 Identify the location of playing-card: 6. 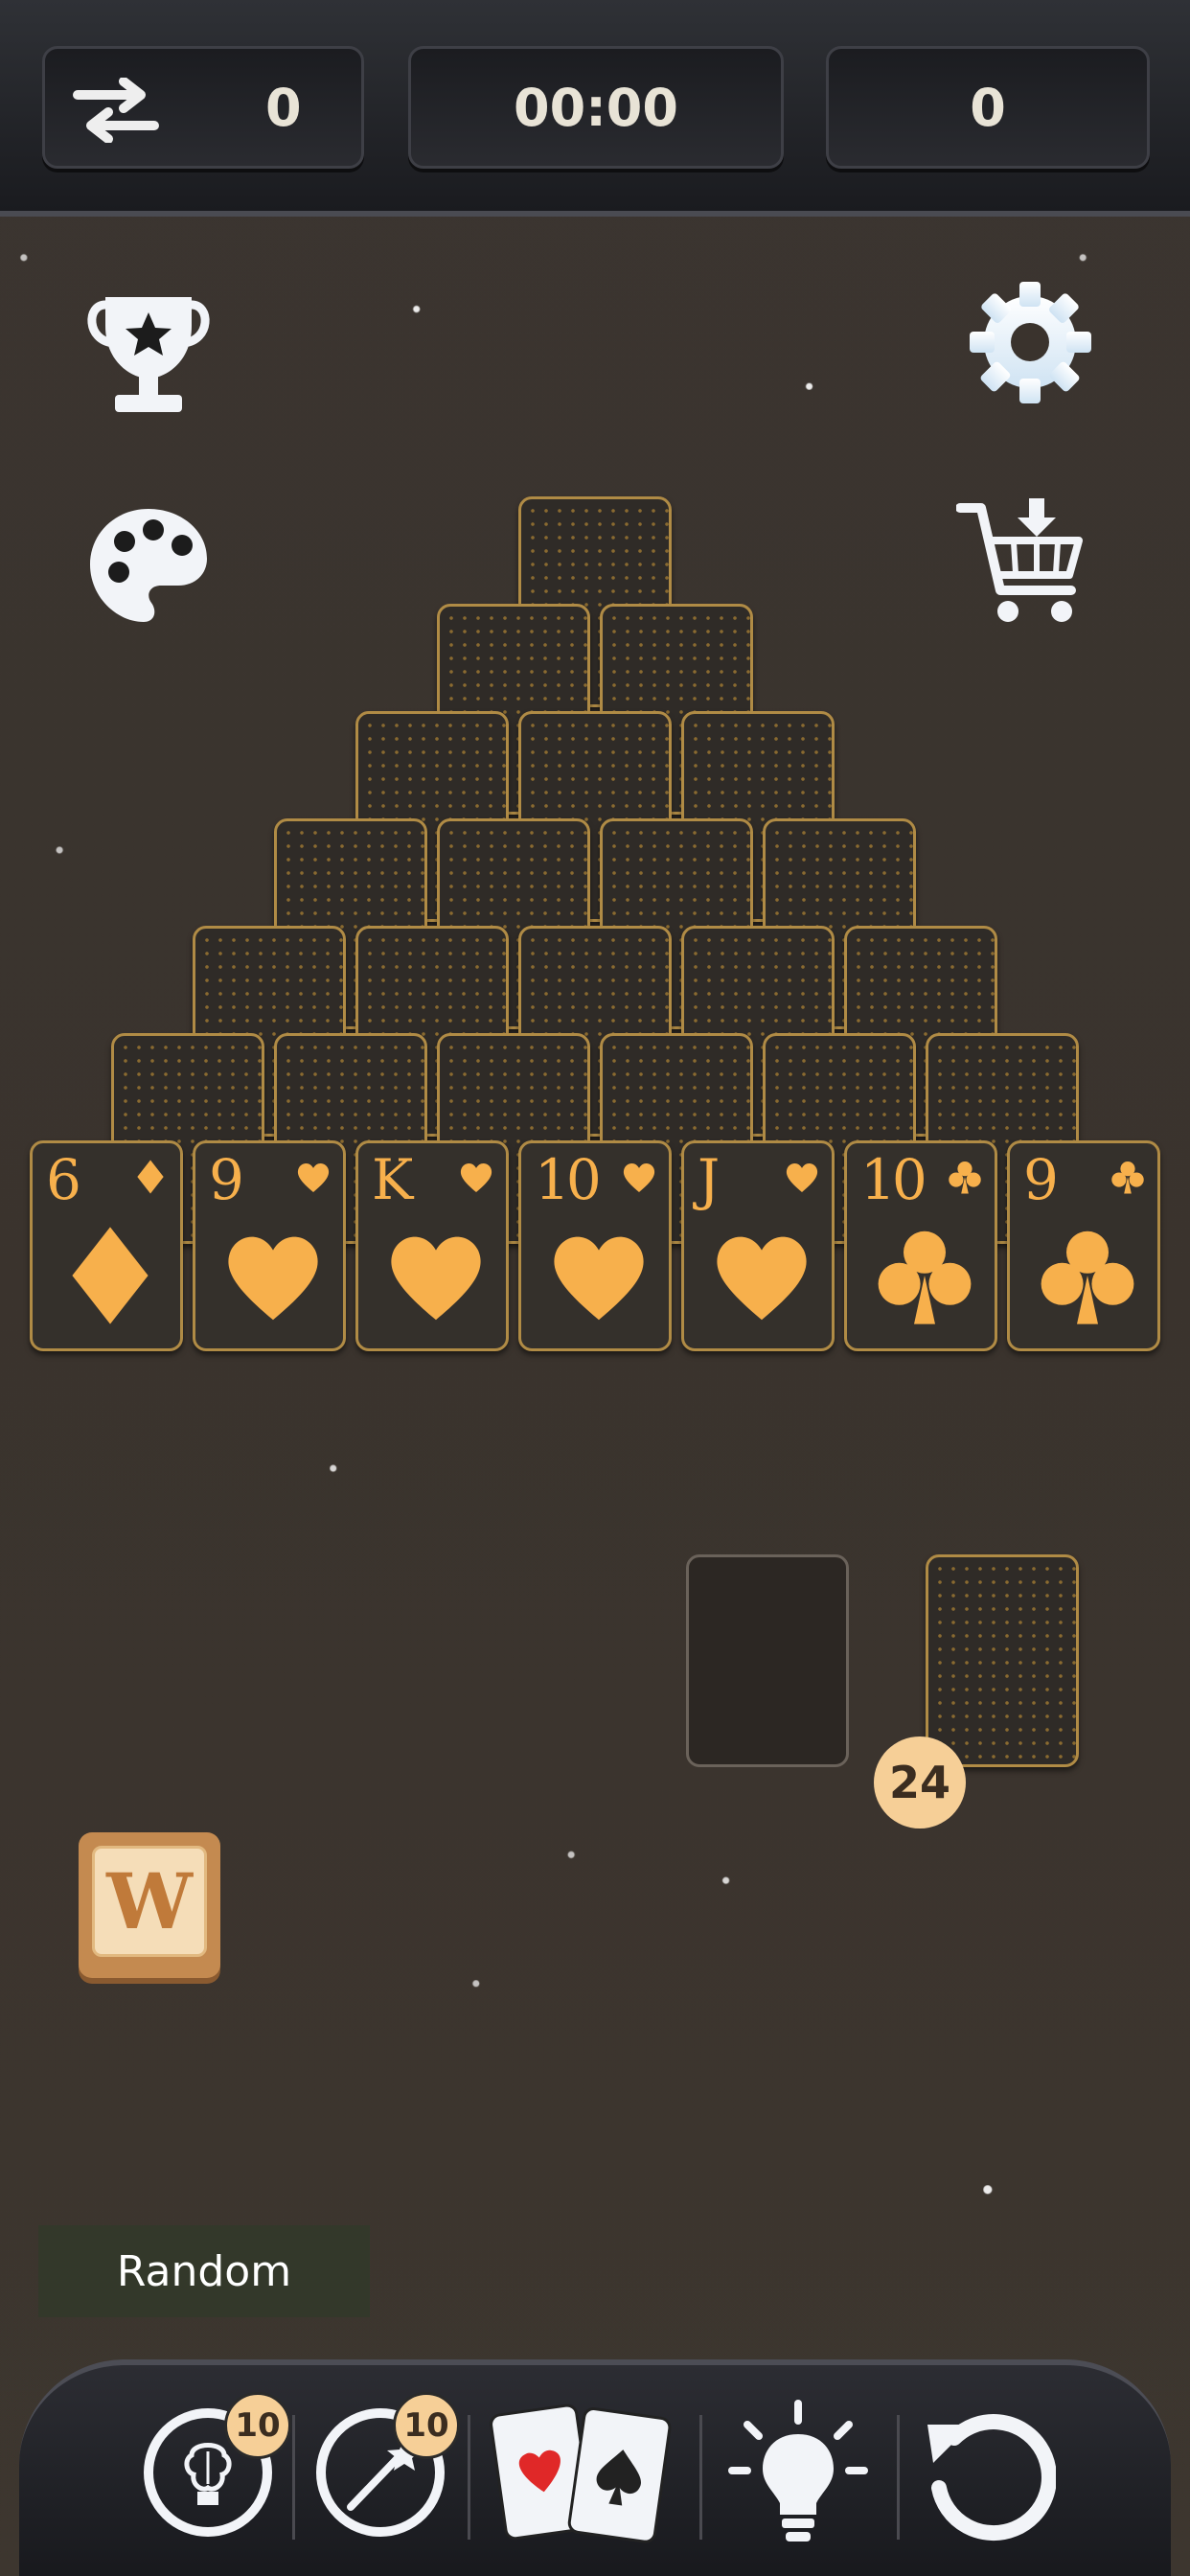
(107, 1245).